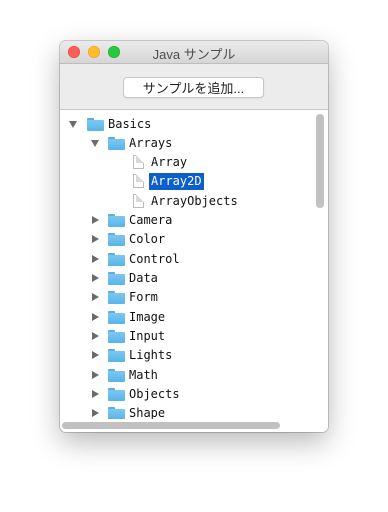 Image resolution: width=388 pixels, height=512 pixels. What do you see at coordinates (147, 239) in the screenshot?
I see `tree-node-label: Color` at bounding box center [147, 239].